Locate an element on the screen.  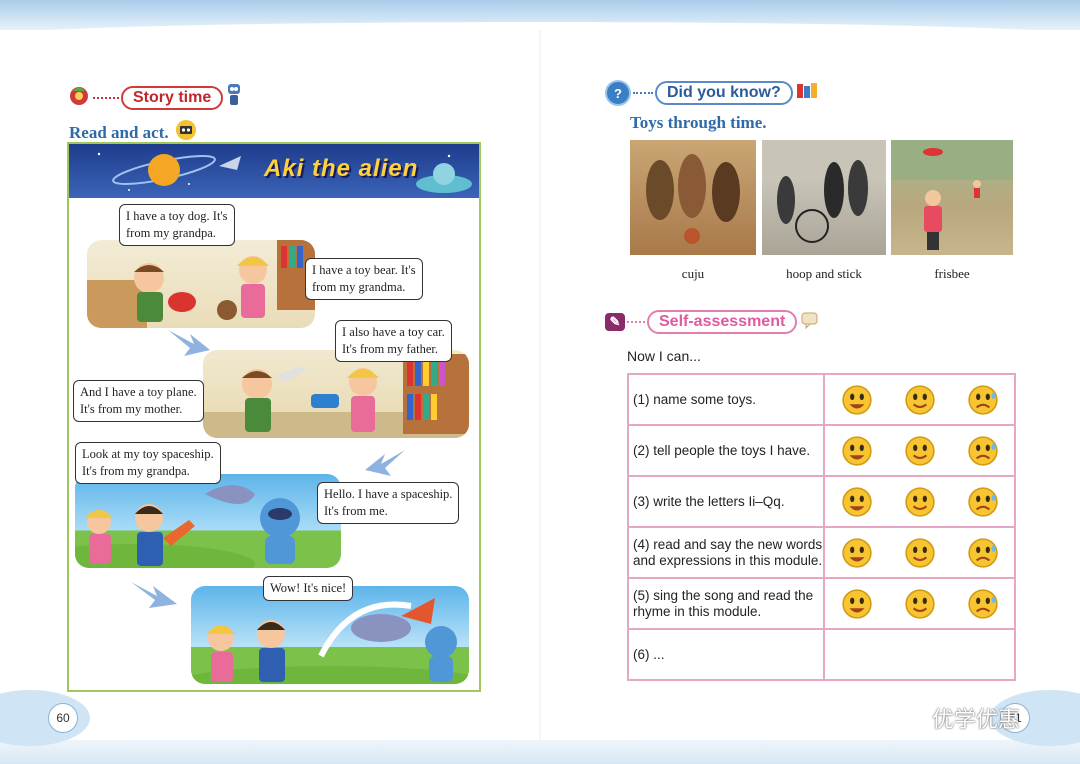
row-statement: tell people the toys I have. is located at coordinates (732, 450).